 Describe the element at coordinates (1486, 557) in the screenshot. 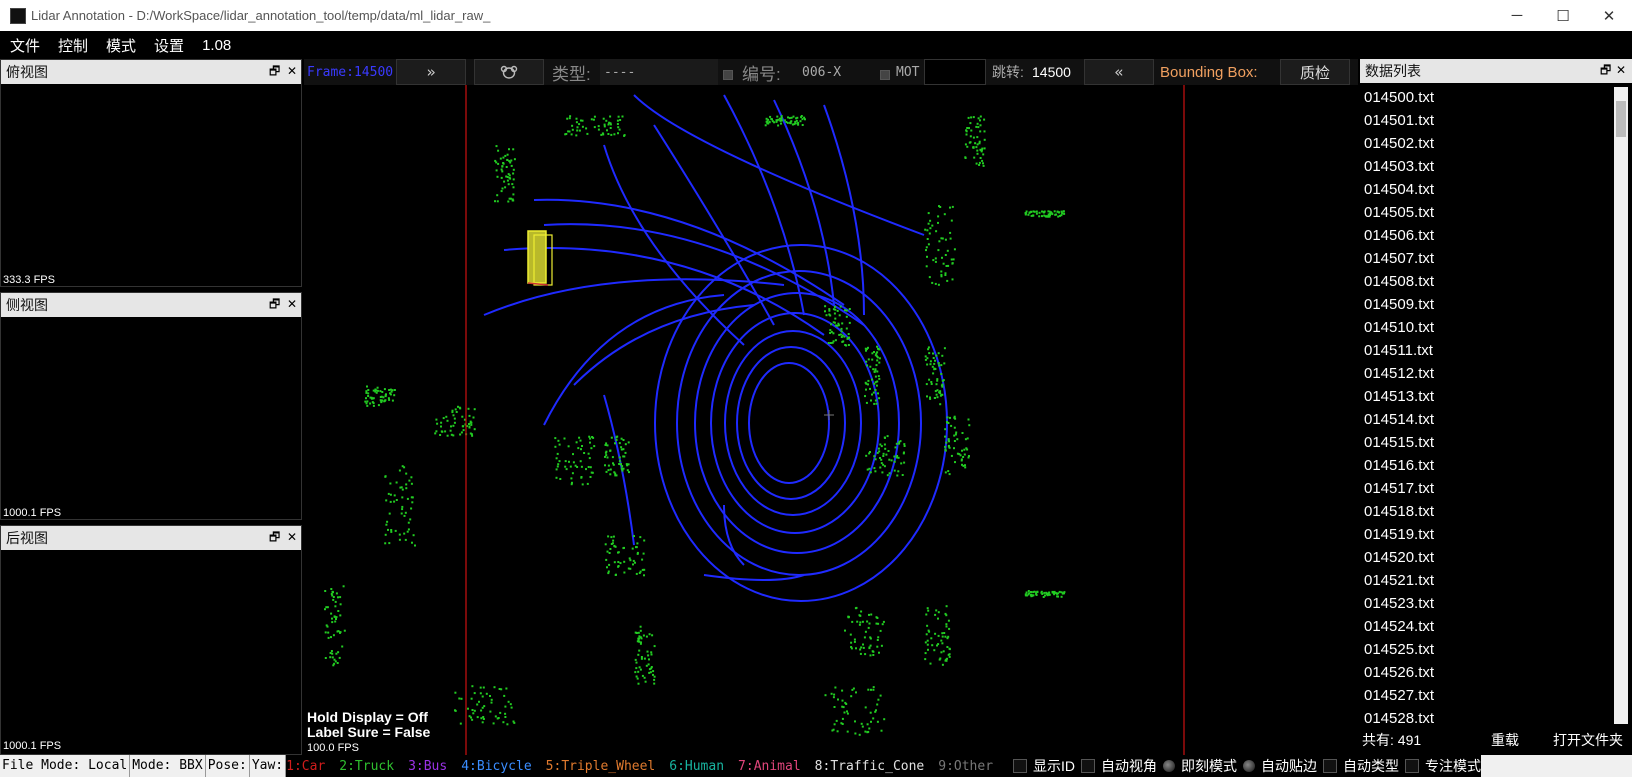

I see `file-list-item: 014520.txt` at that location.